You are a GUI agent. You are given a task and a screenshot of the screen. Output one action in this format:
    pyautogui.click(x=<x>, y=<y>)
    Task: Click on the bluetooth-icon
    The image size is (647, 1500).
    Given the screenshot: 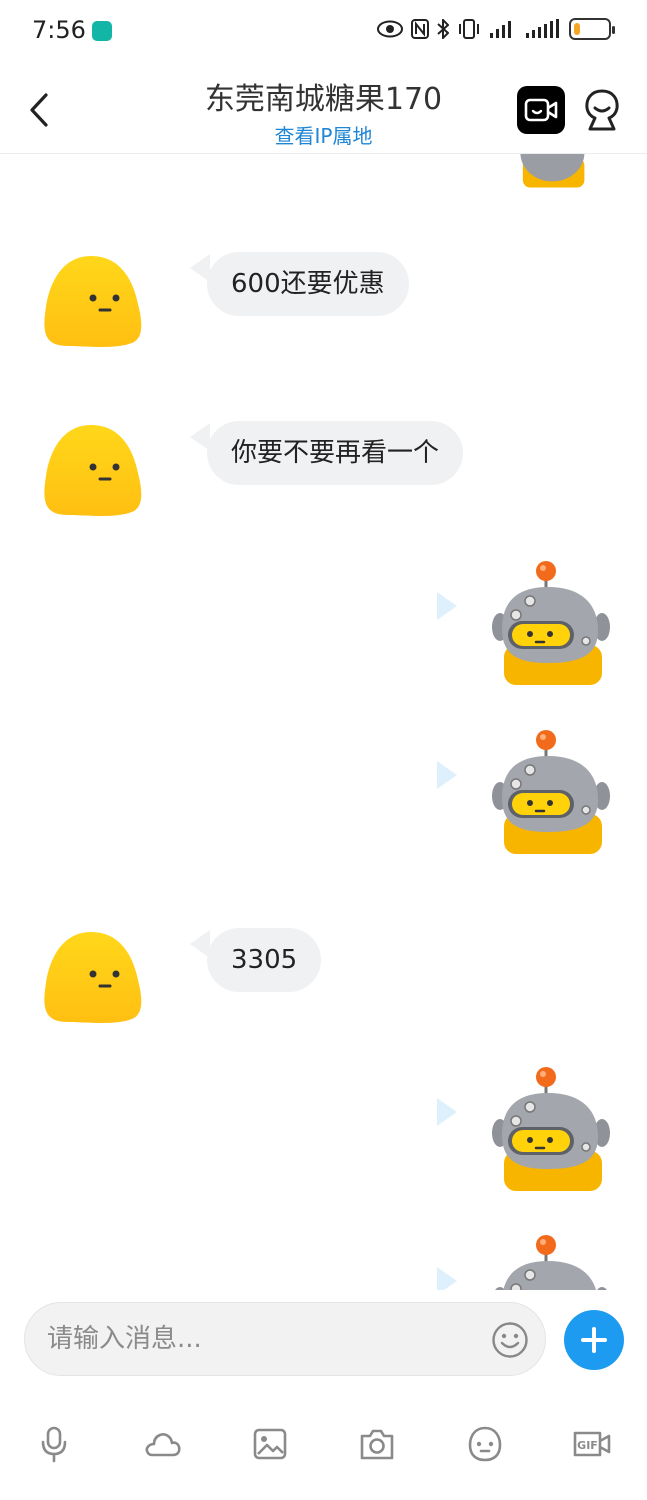 What is the action you would take?
    pyautogui.click(x=443, y=29)
    